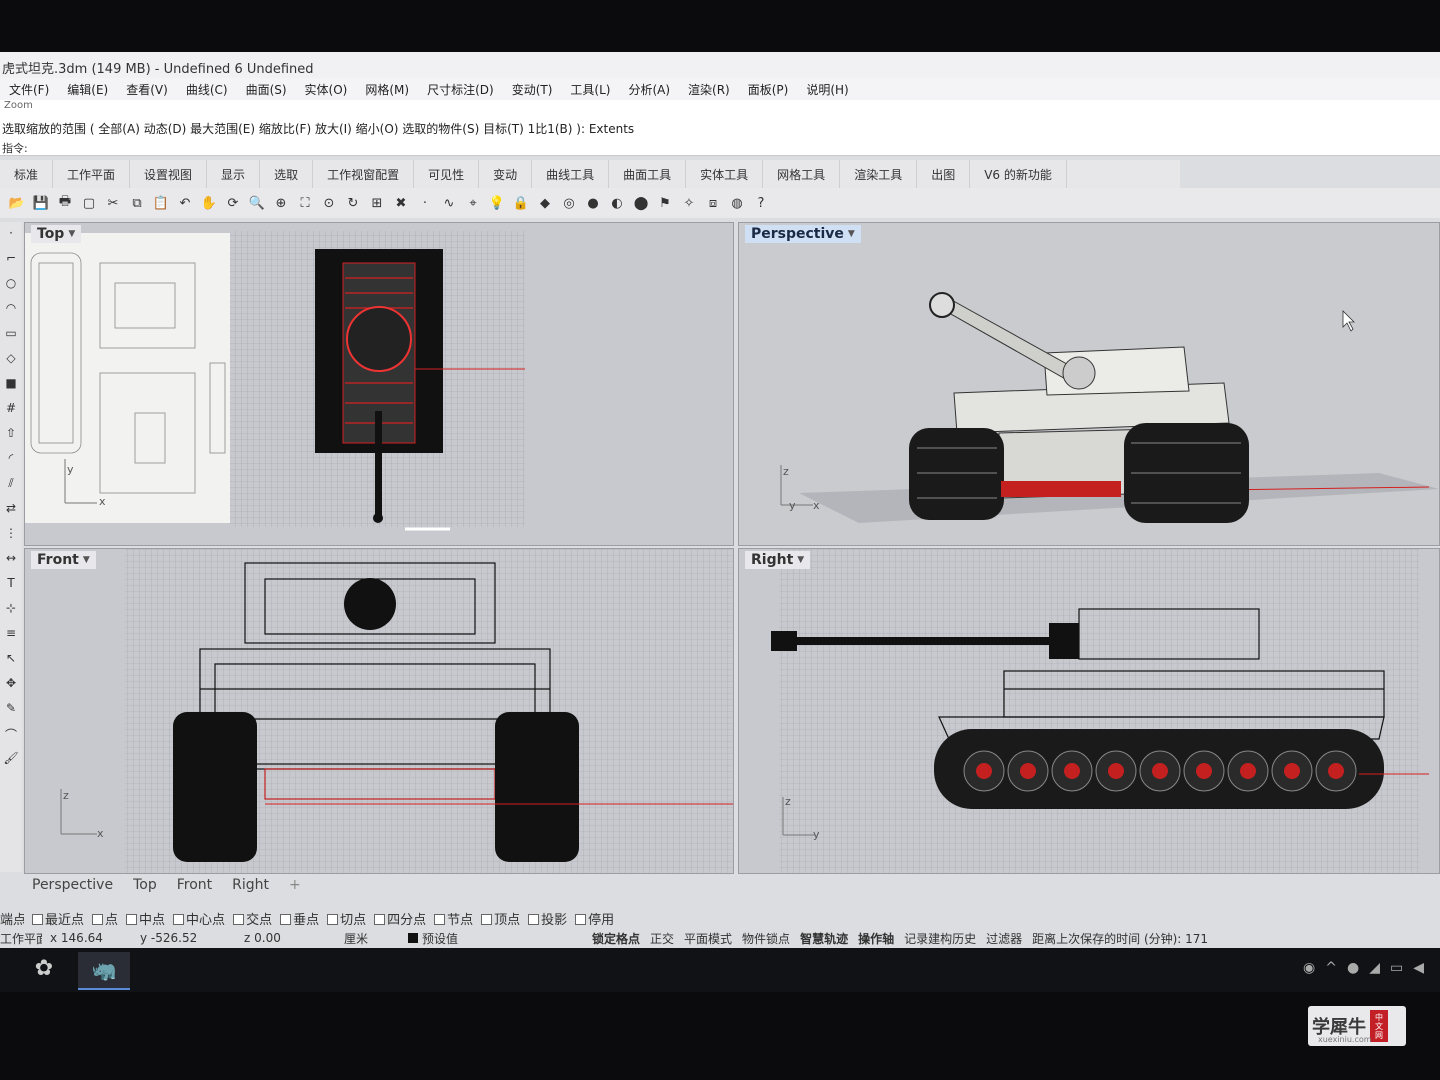  What do you see at coordinates (11, 386) in the screenshot?
I see `solid-icon: ■` at bounding box center [11, 386].